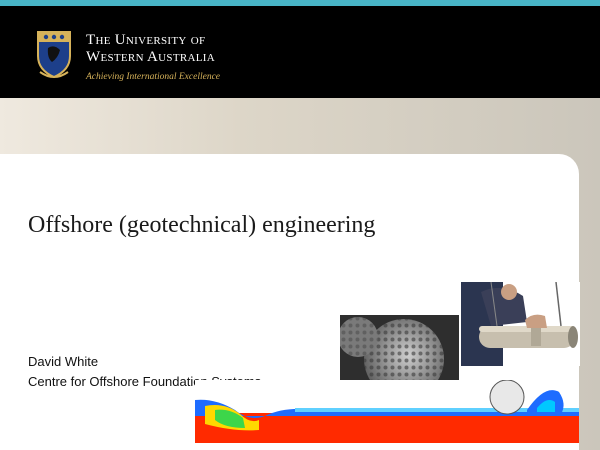 This screenshot has width=600, height=450. What do you see at coordinates (153, 77) in the screenshot?
I see `university-motto: Achieving International Excellence` at bounding box center [153, 77].